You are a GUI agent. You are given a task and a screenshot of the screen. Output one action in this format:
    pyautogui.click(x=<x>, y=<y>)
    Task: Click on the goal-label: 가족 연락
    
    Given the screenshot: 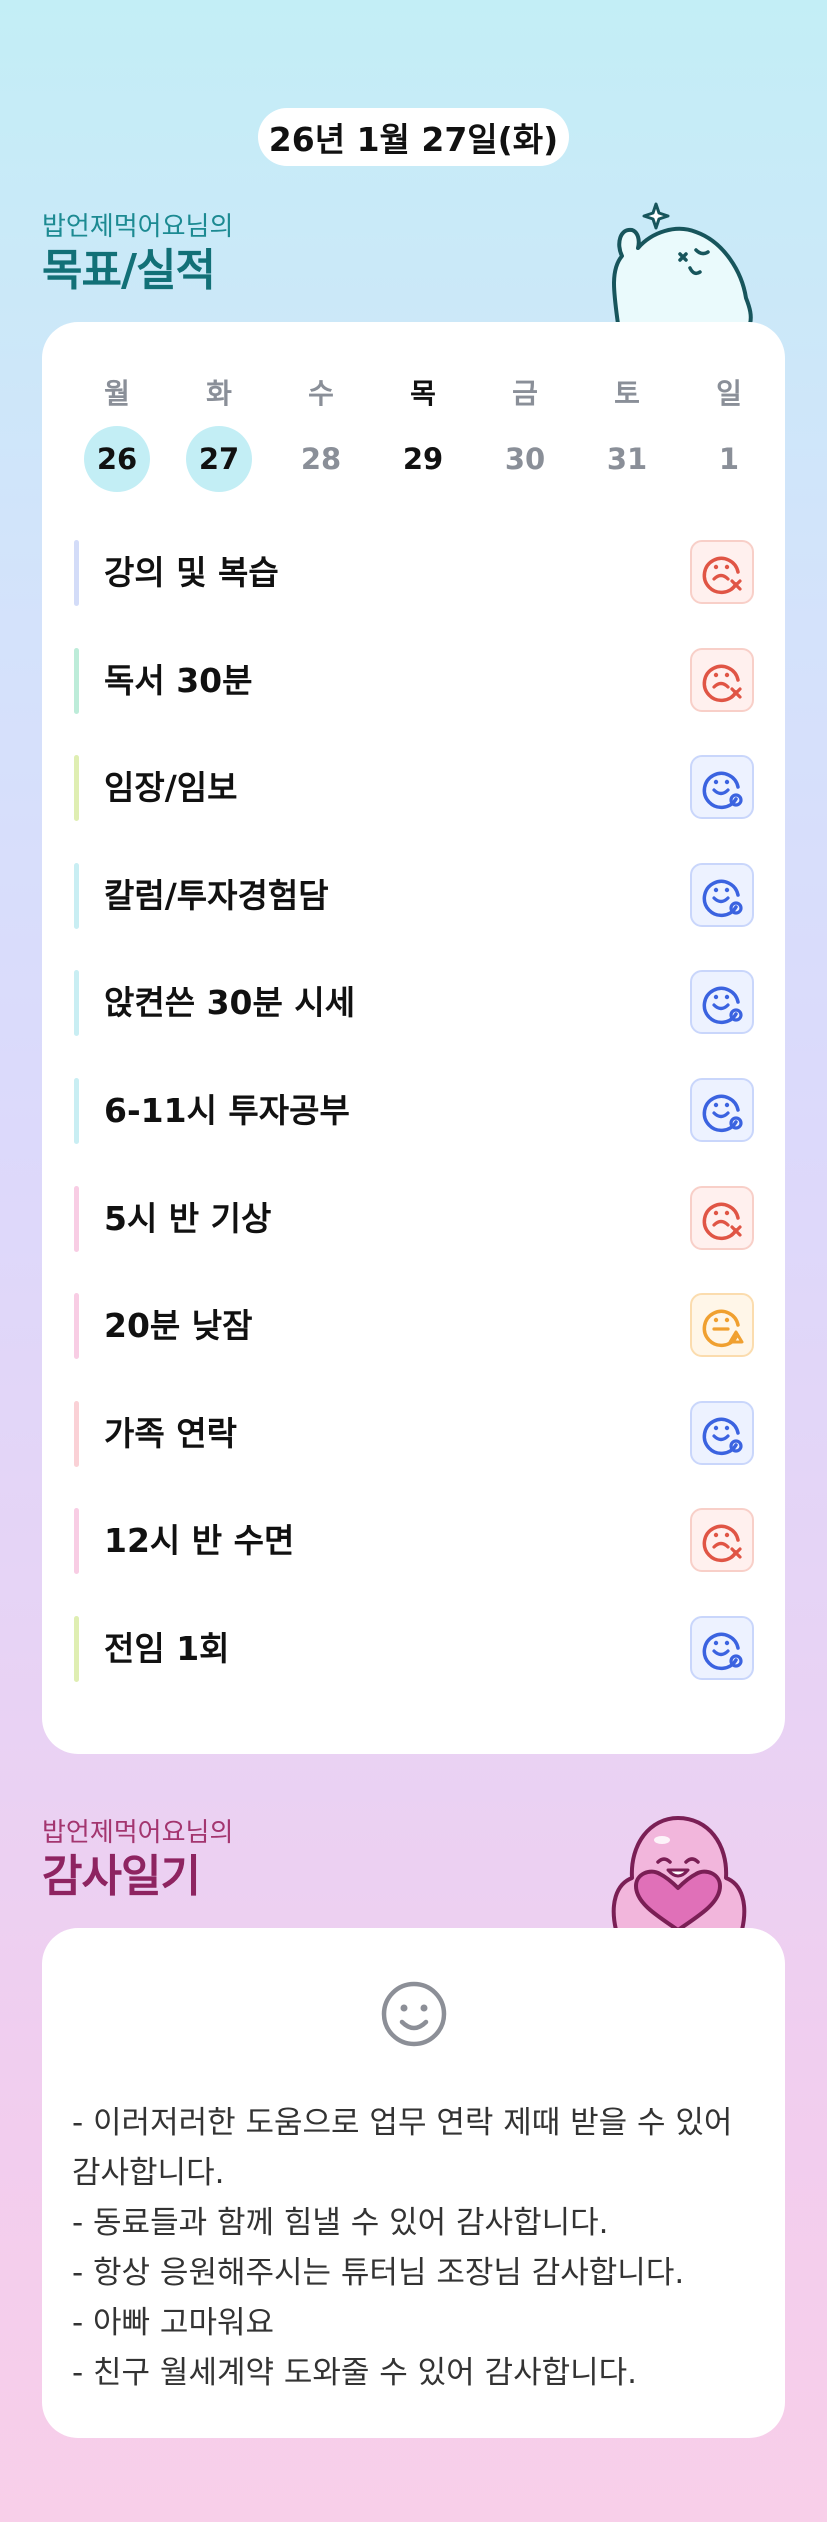 What is the action you would take?
    pyautogui.click(x=170, y=1433)
    